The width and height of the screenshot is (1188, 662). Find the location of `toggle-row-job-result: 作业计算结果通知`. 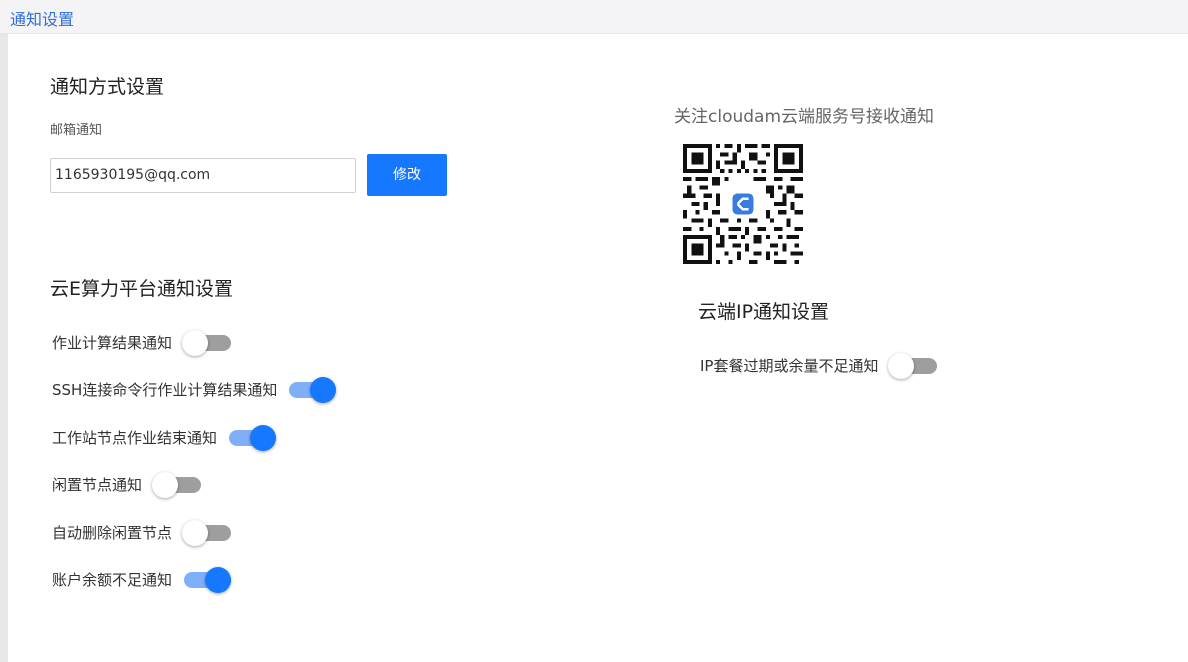

toggle-row-job-result: 作业计算结果通知 is located at coordinates (142, 343).